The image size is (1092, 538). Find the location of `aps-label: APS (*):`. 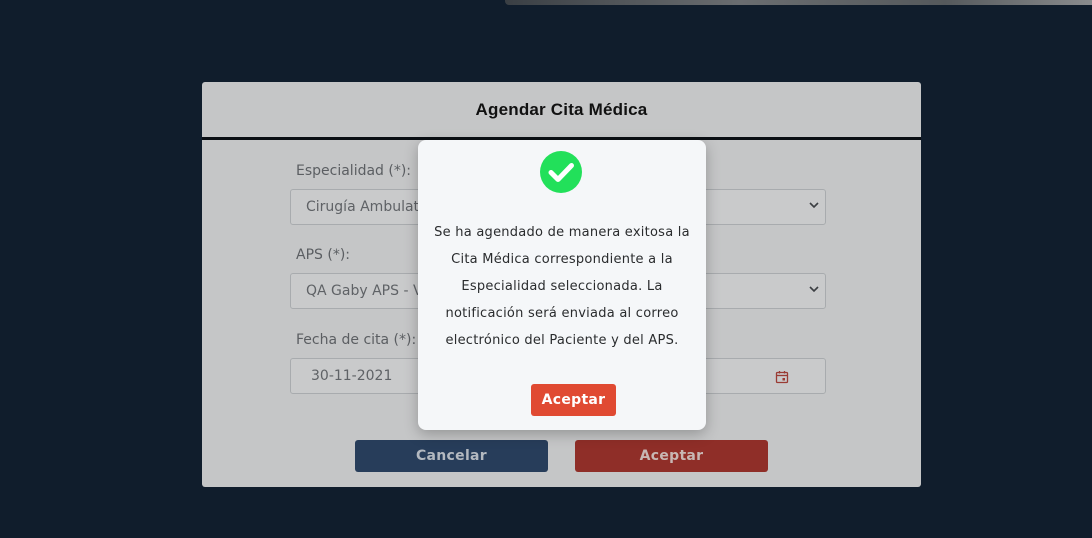

aps-label: APS (*): is located at coordinates (323, 255).